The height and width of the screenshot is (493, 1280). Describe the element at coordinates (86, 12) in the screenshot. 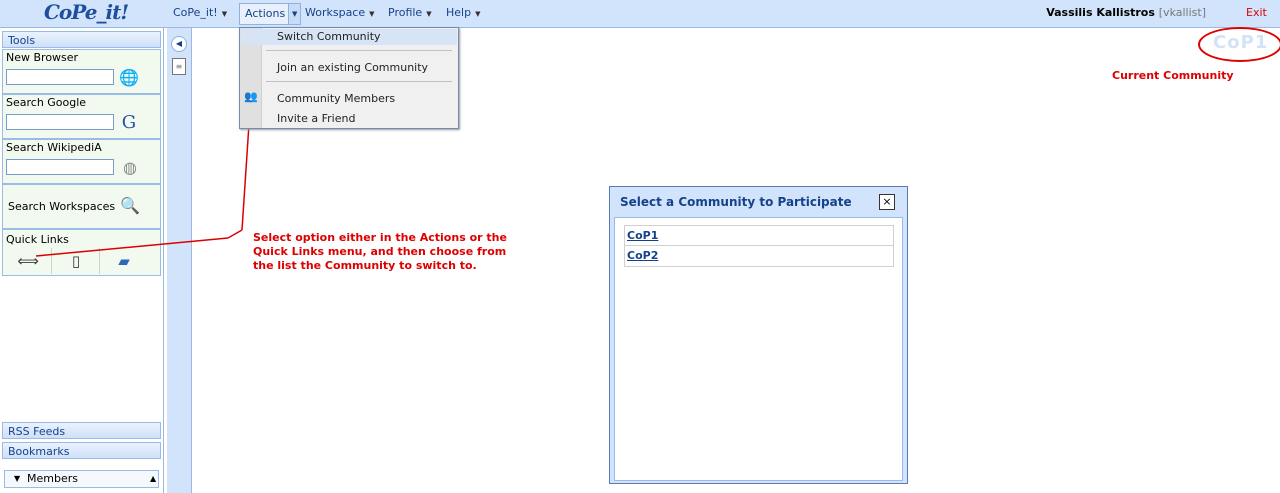

I see `app-logo: CoPe_it!` at that location.